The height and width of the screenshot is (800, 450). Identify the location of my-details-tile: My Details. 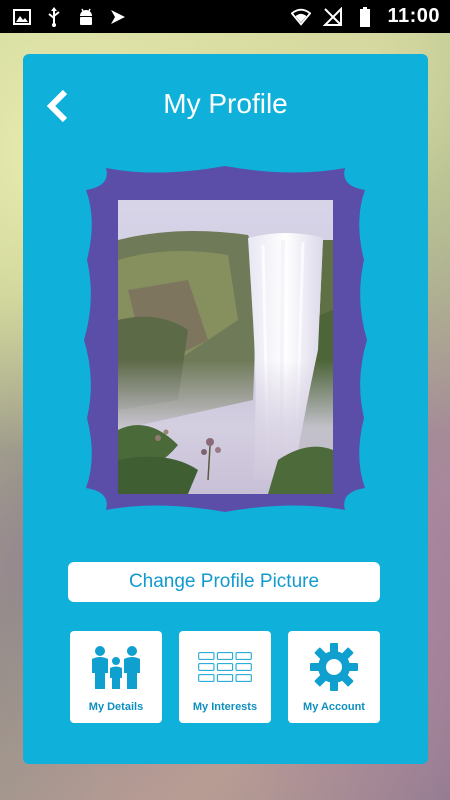
(116, 677).